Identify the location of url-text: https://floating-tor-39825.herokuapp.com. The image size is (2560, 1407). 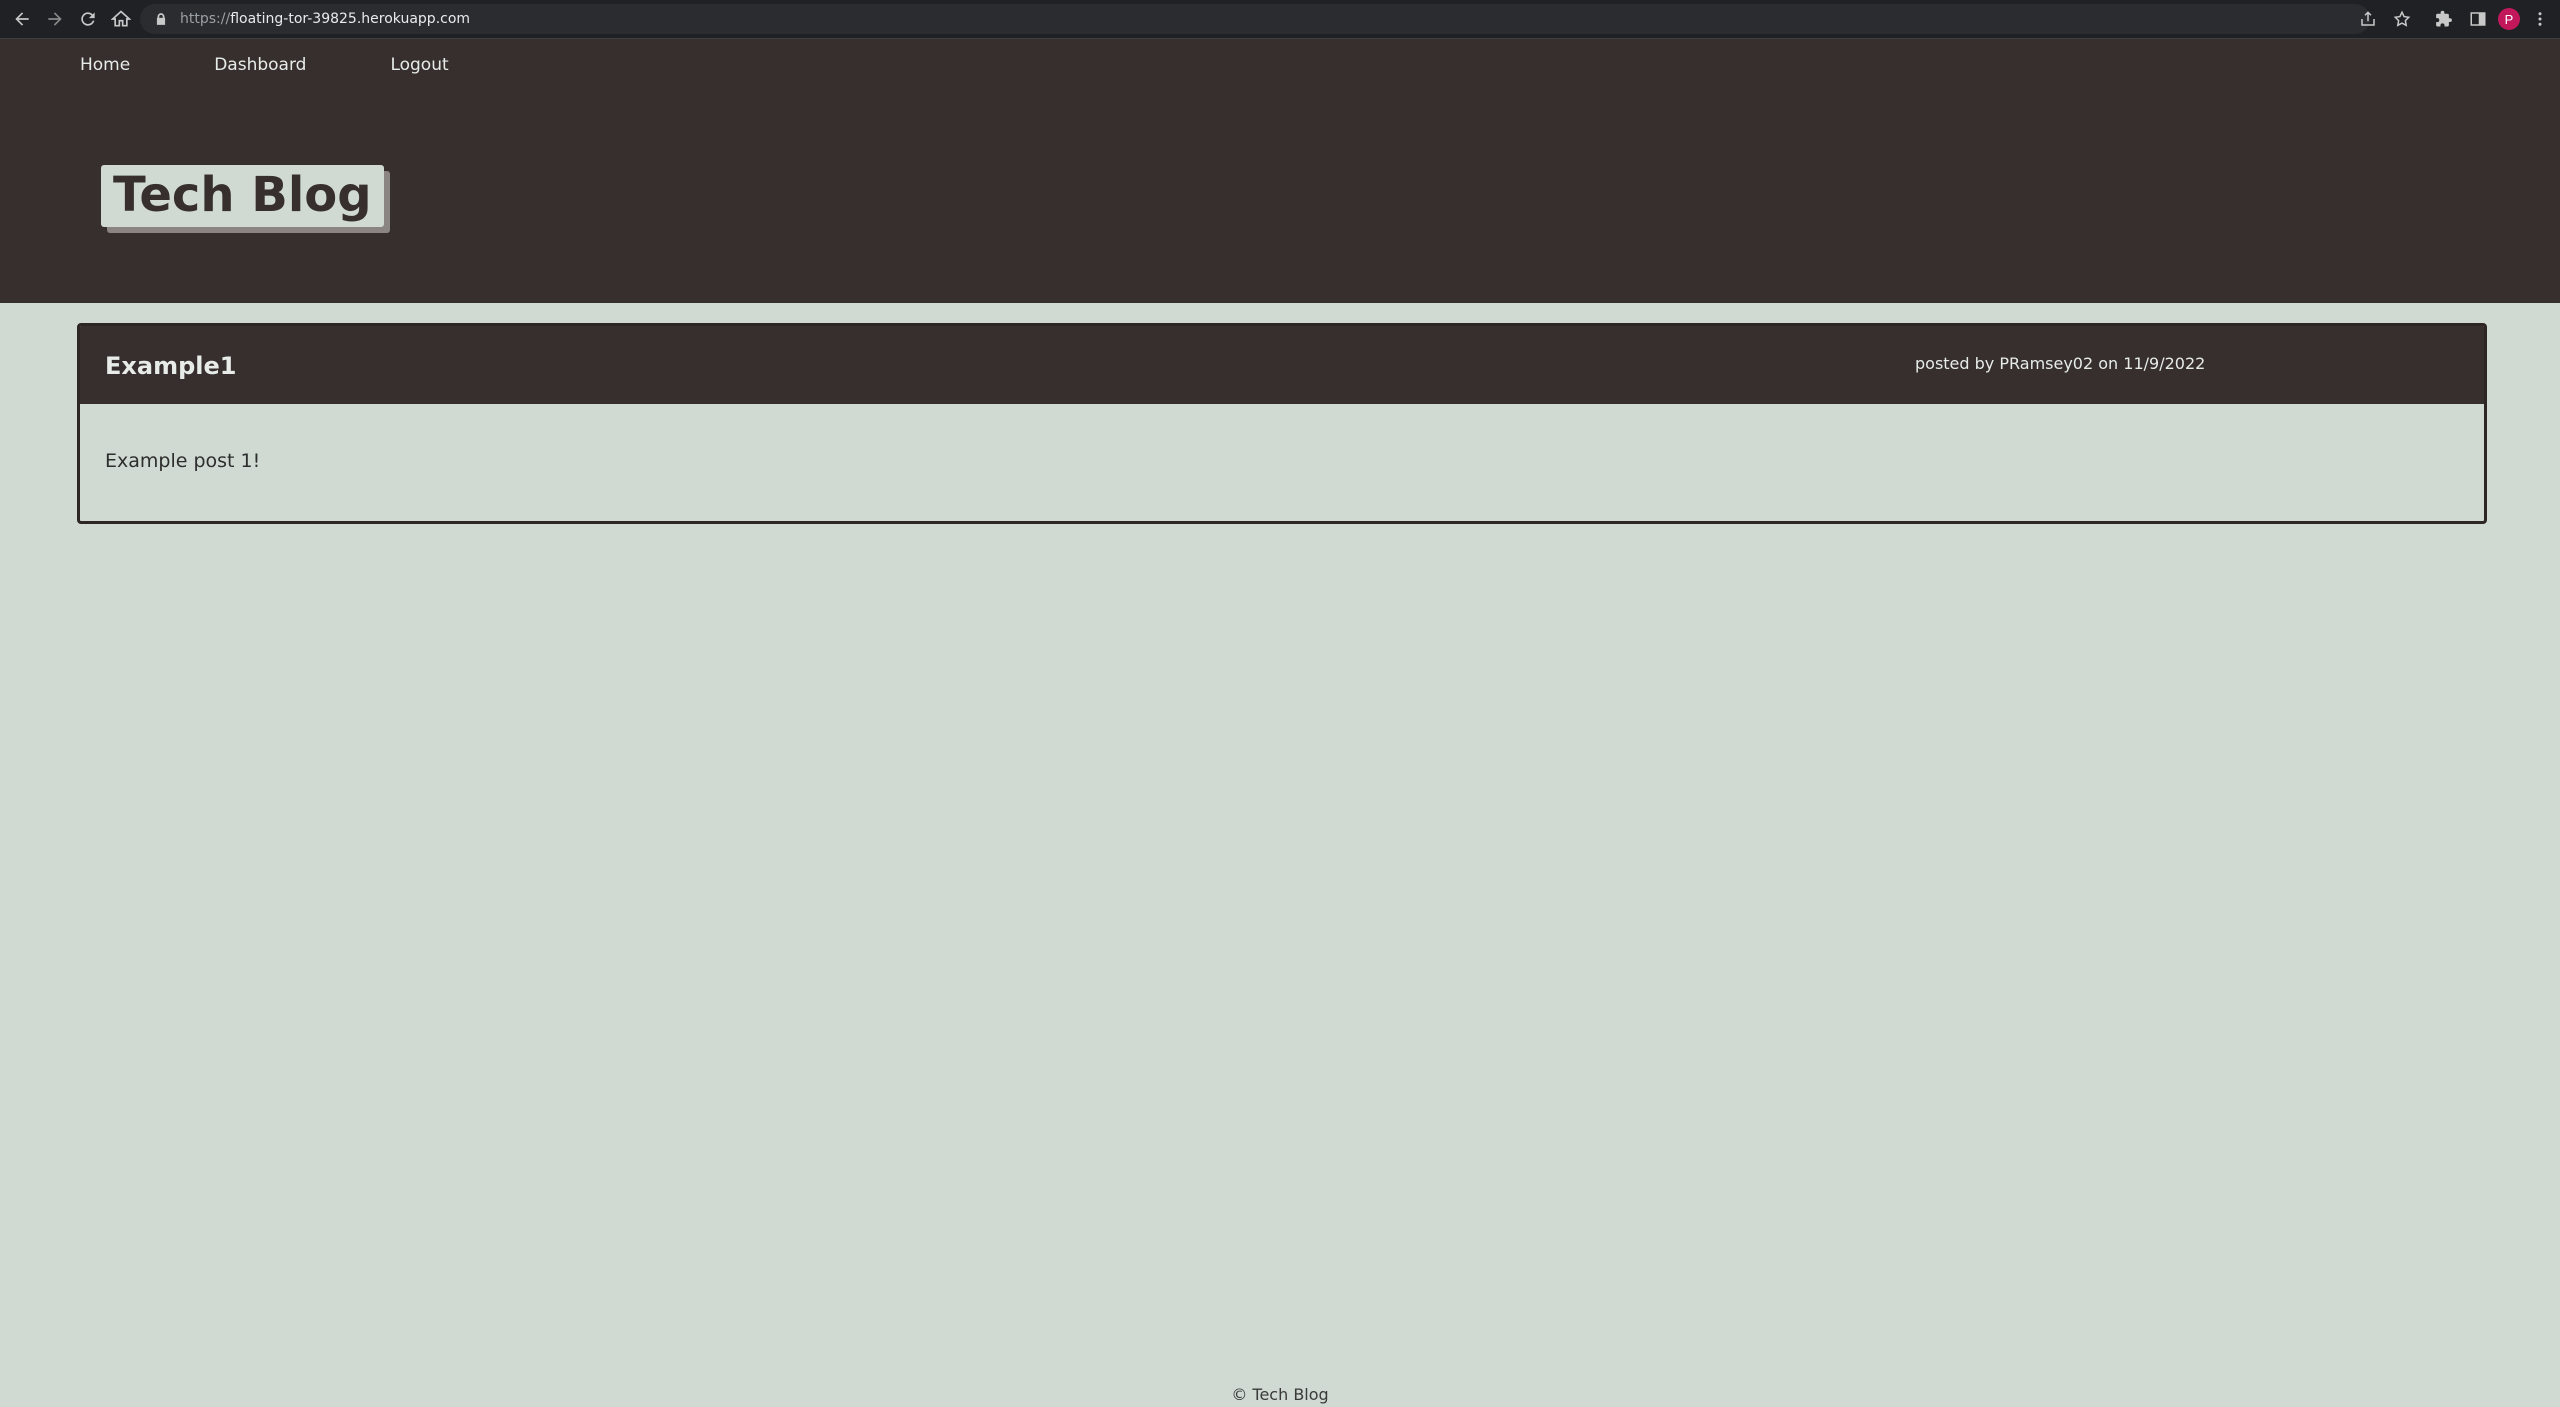
(325, 19).